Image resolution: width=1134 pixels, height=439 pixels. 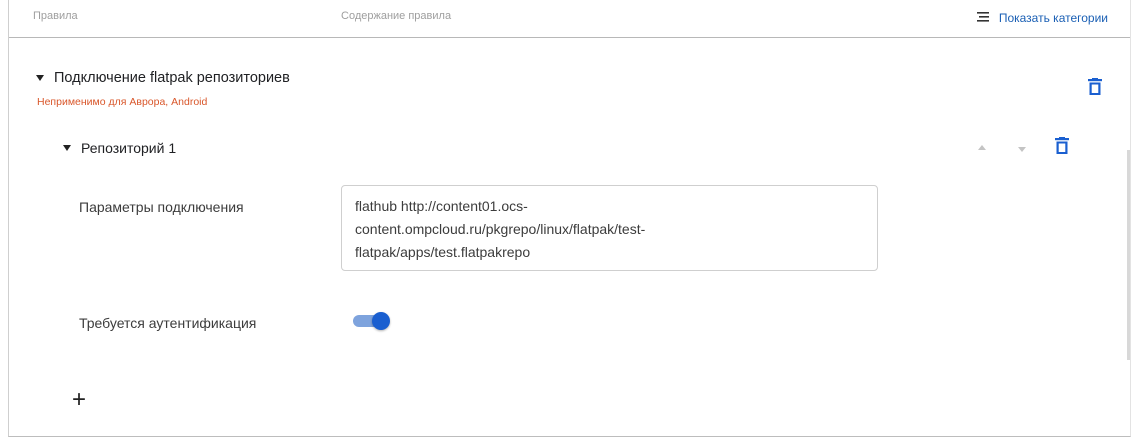 I want to click on menu-lines-icon, so click(x=983, y=18).